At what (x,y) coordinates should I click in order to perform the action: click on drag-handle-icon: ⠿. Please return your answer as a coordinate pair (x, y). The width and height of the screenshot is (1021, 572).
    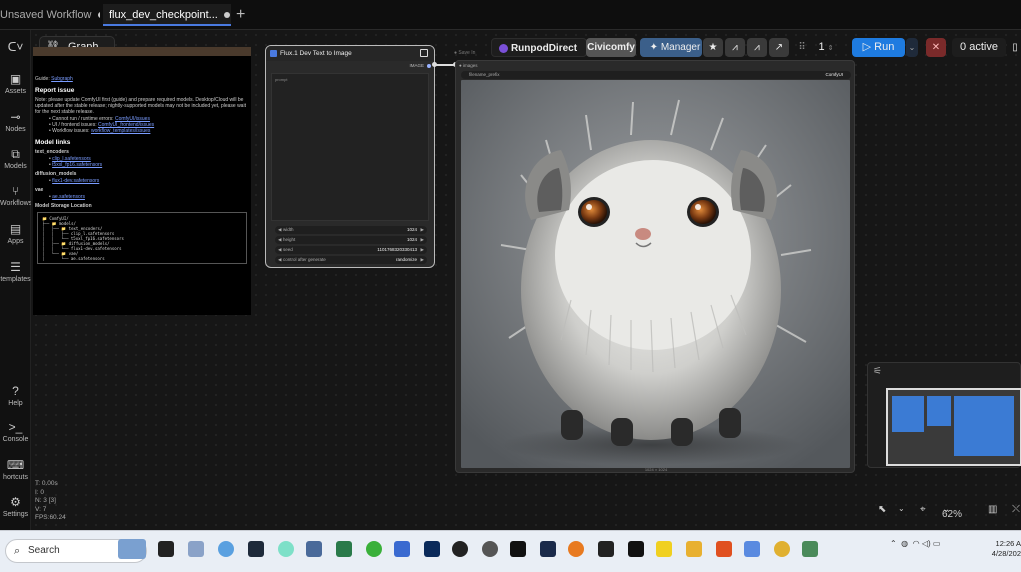
    Looking at the image, I should click on (802, 47).